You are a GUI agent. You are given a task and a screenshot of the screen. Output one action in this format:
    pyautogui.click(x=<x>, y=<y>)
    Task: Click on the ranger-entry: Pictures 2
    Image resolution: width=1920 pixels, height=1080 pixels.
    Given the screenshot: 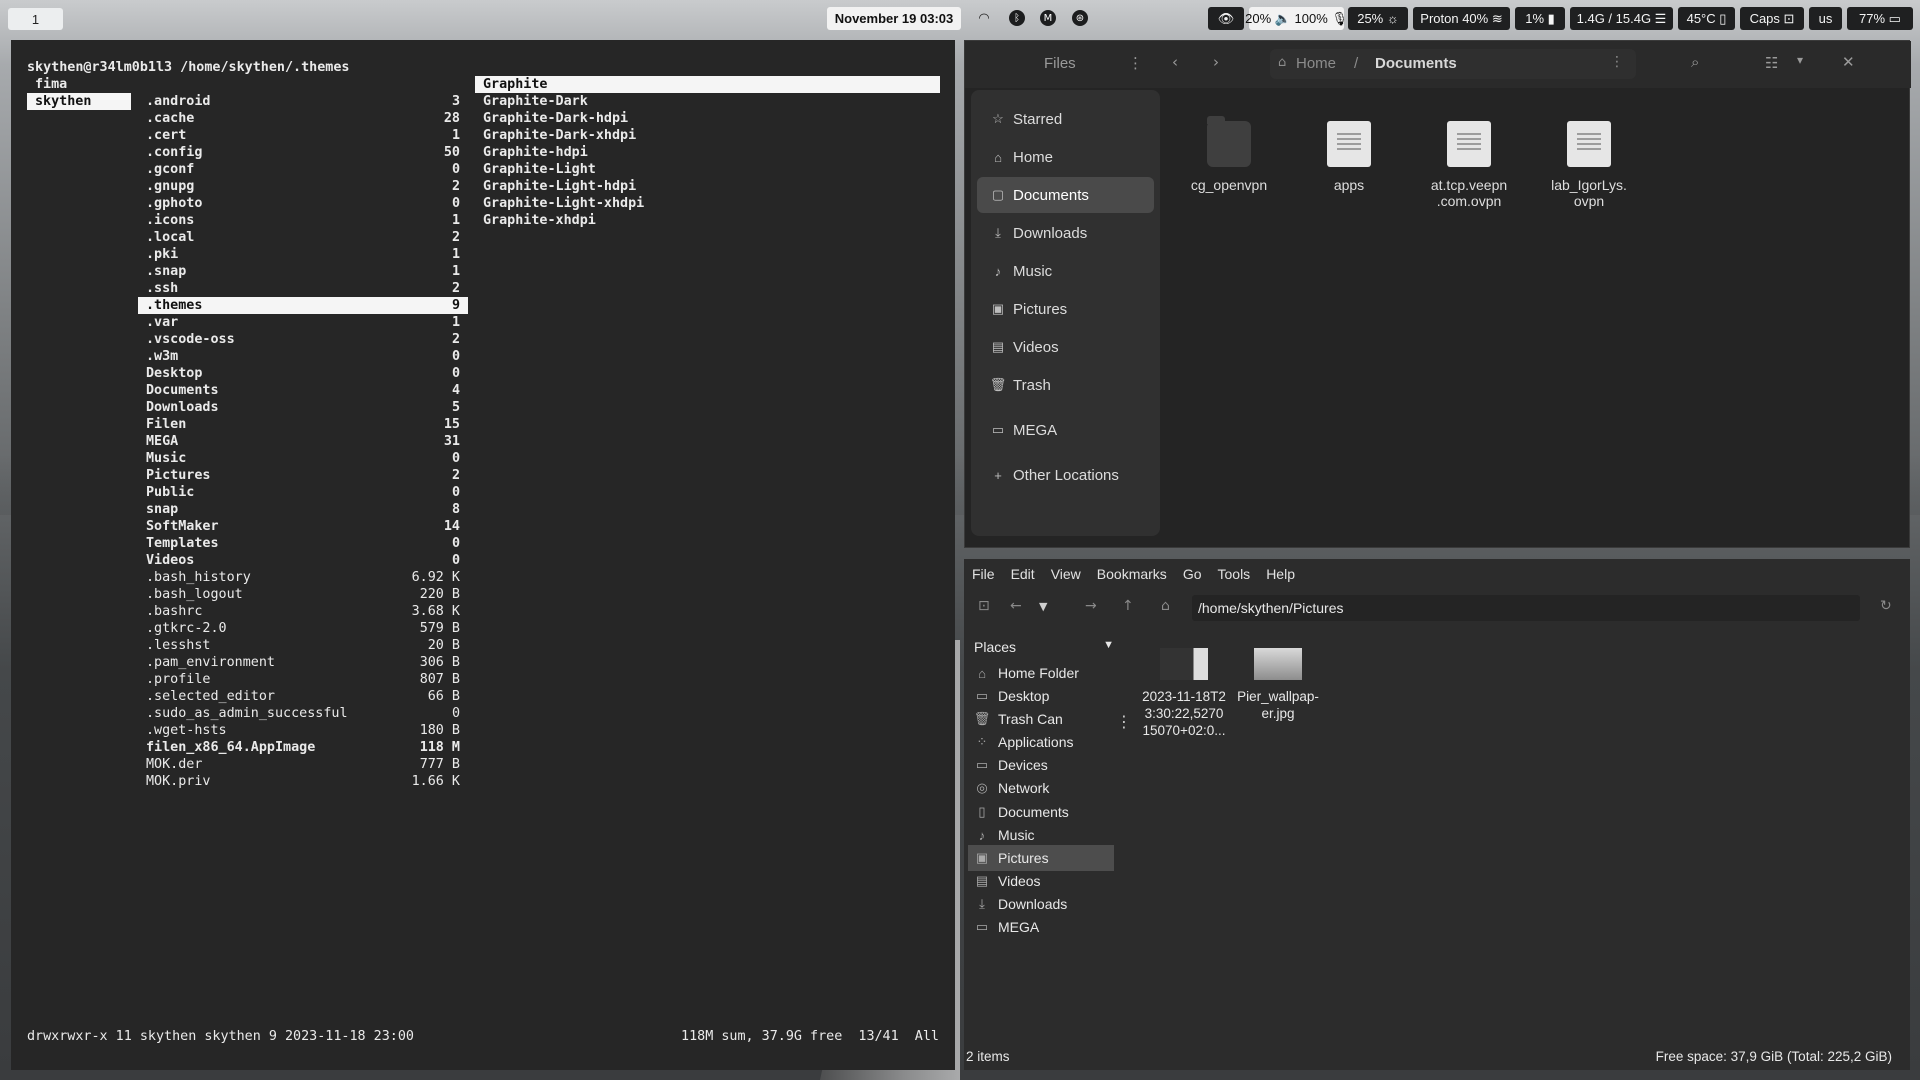 What is the action you would take?
    pyautogui.click(x=303, y=475)
    